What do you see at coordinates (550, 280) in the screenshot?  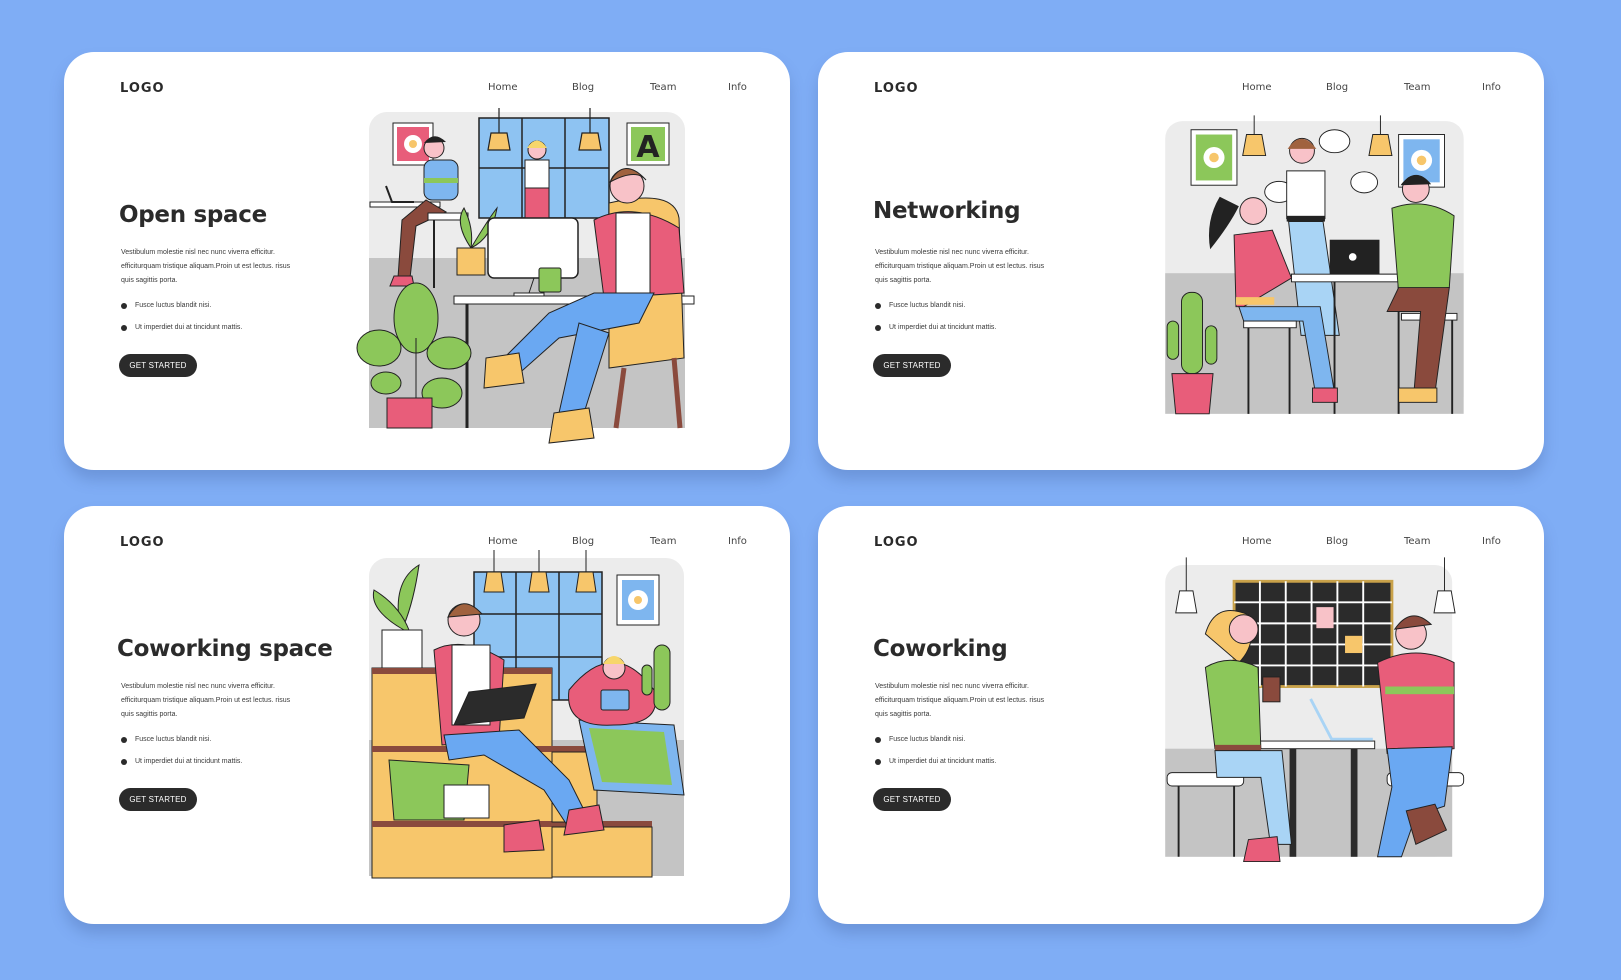 I see `mug-icon` at bounding box center [550, 280].